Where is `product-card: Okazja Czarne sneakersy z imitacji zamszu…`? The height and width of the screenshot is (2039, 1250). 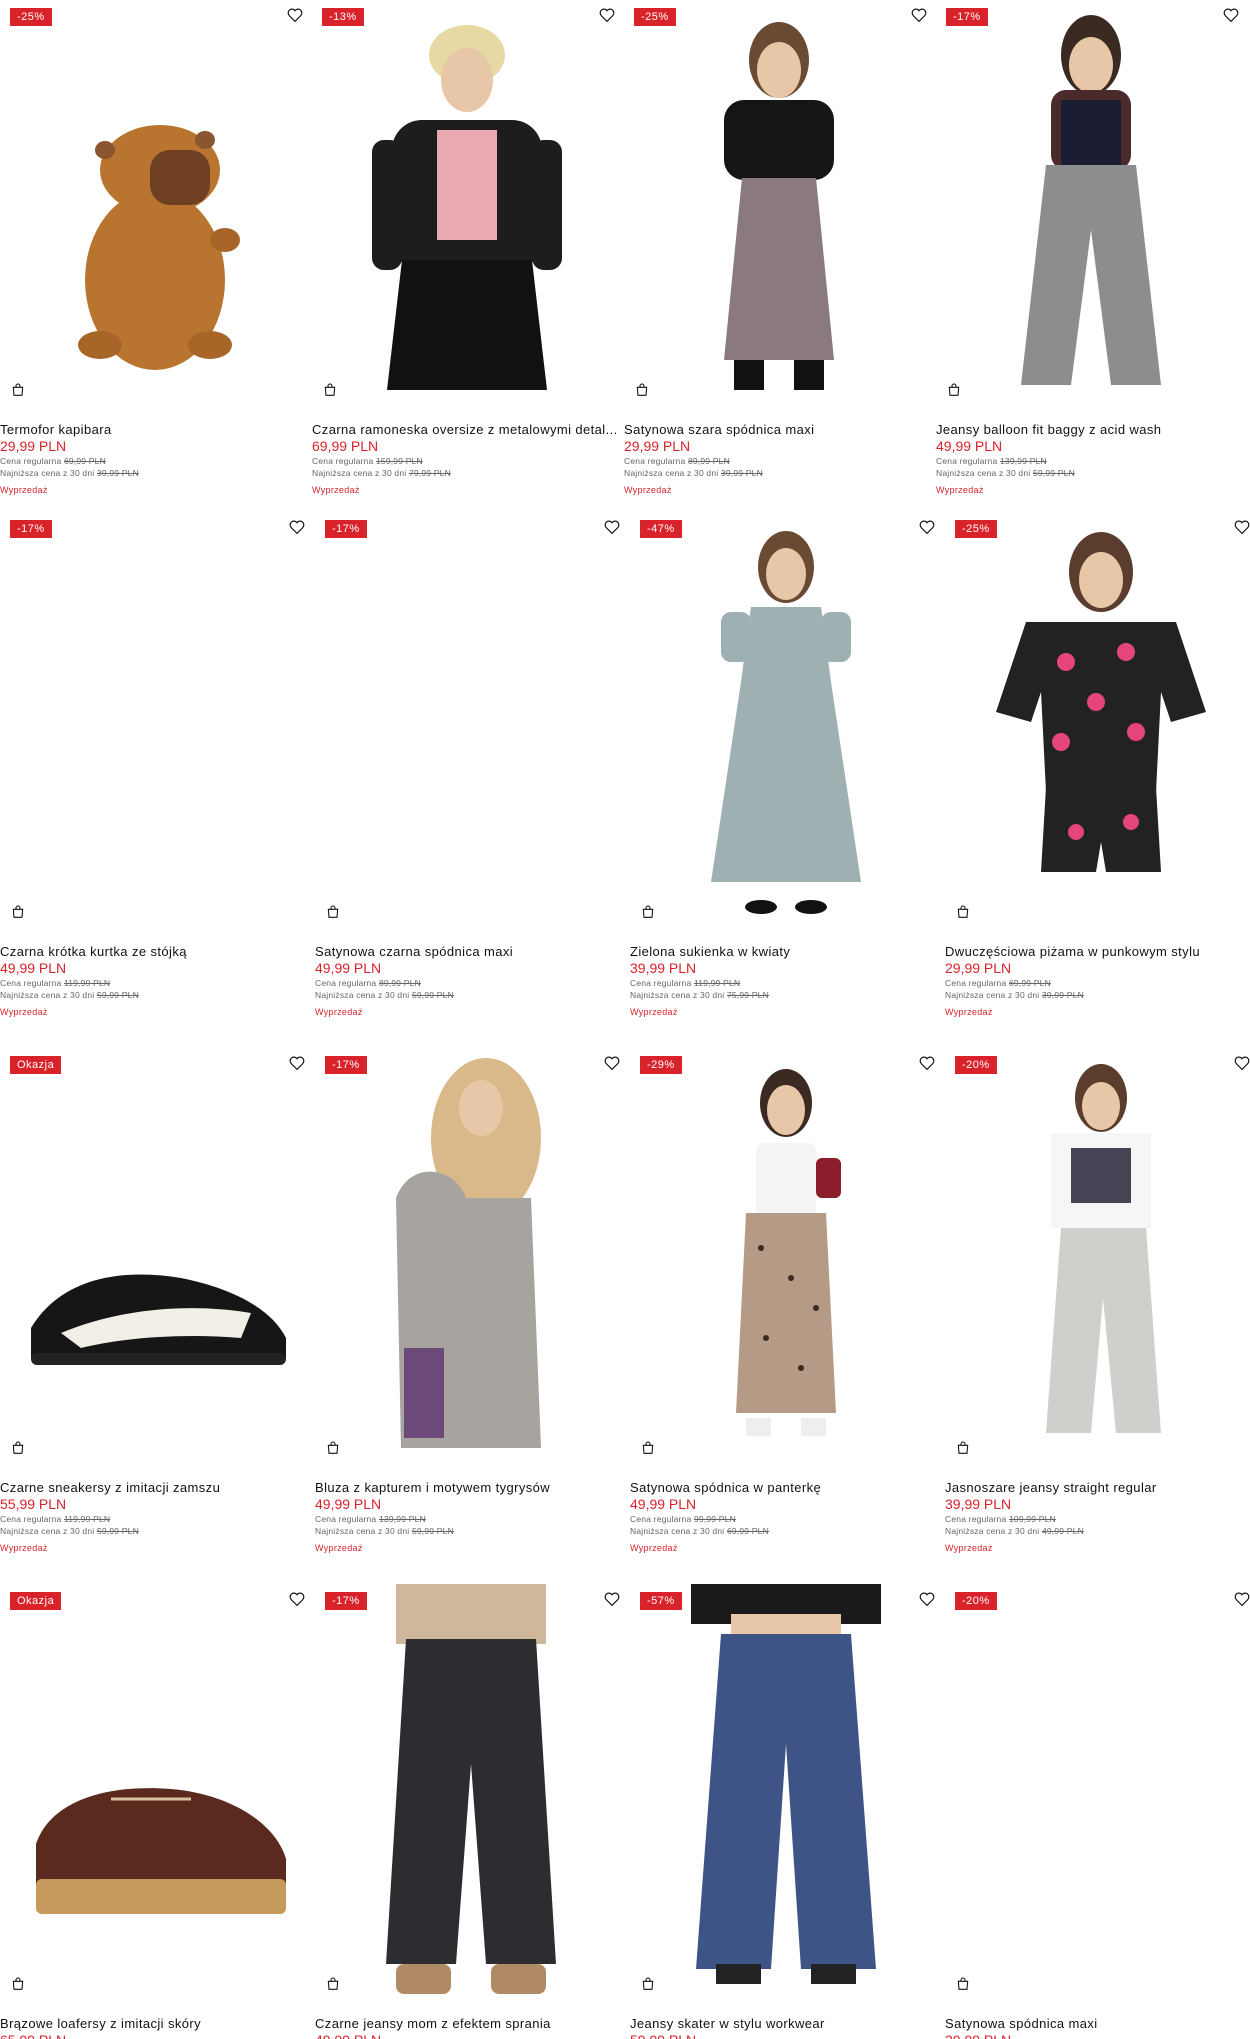
product-card: Okazja Czarne sneakersy z imitacji zamszu… is located at coordinates (156, 1308).